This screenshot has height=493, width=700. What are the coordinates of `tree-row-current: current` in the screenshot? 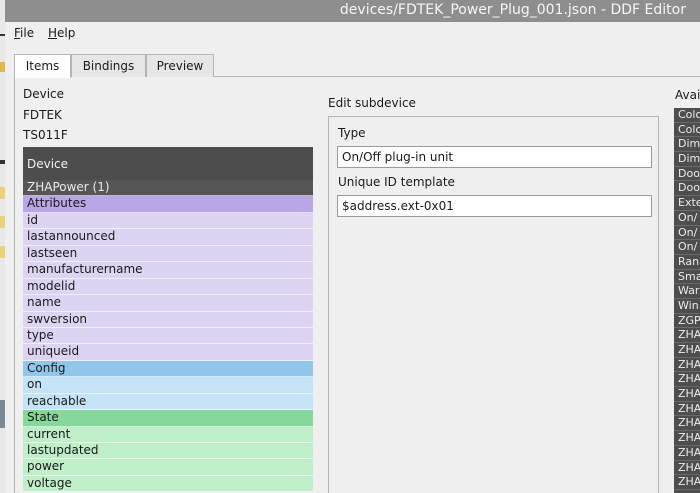 It's located at (168, 434).